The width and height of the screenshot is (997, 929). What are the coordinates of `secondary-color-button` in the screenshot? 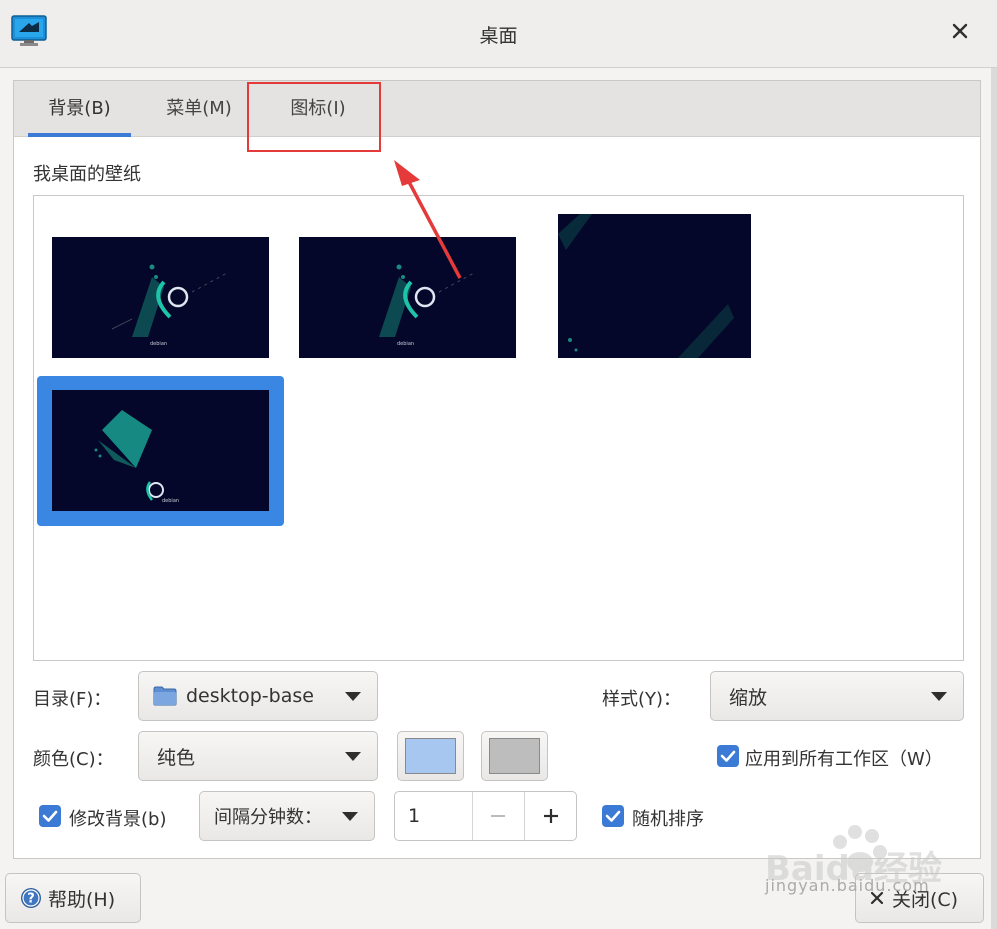 It's located at (514, 756).